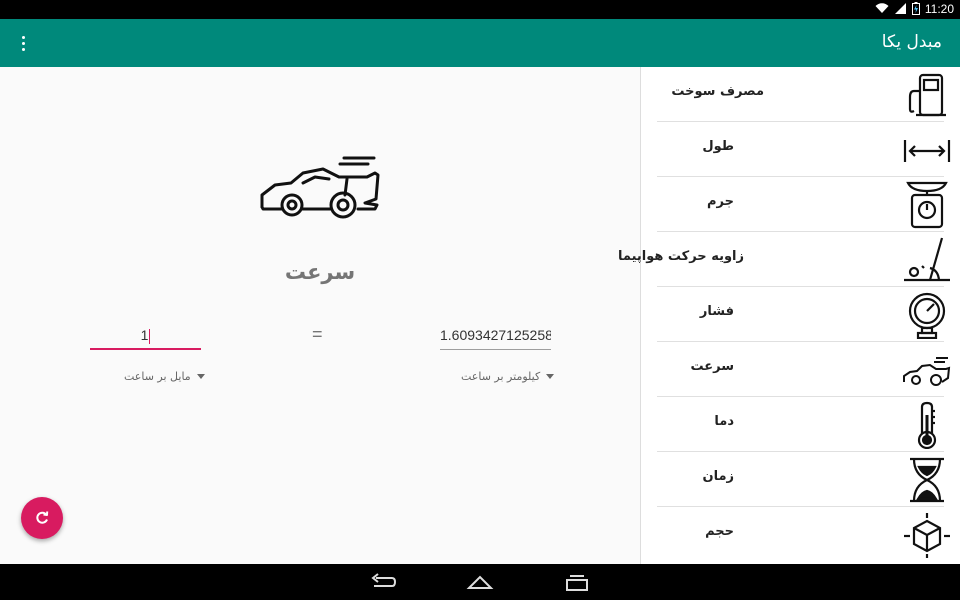  I want to click on from-unit-select: مایل بر ساعت, so click(164, 376).